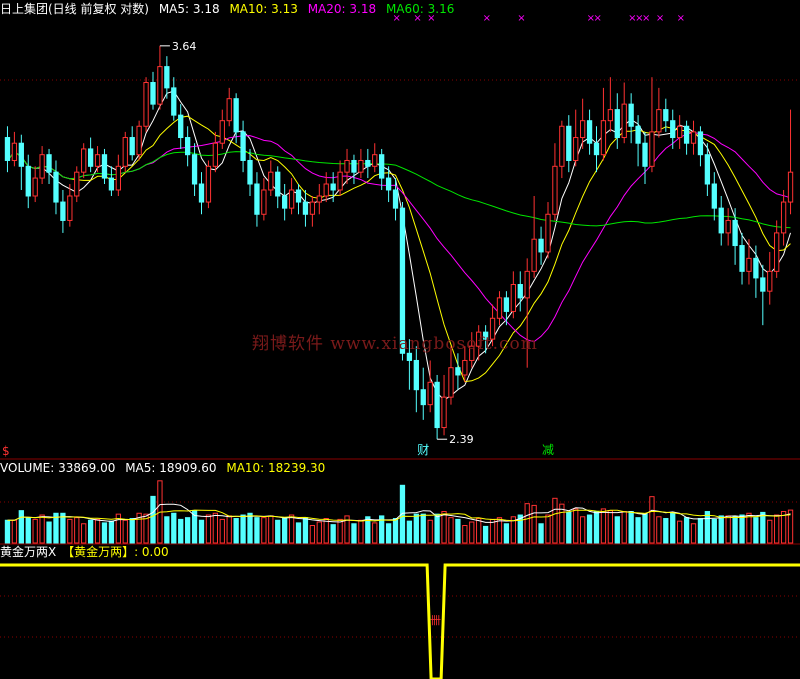 This screenshot has width=800, height=679. Describe the element at coordinates (189, 9) in the screenshot. I see `ma5-label: MA5: 3.18` at that location.